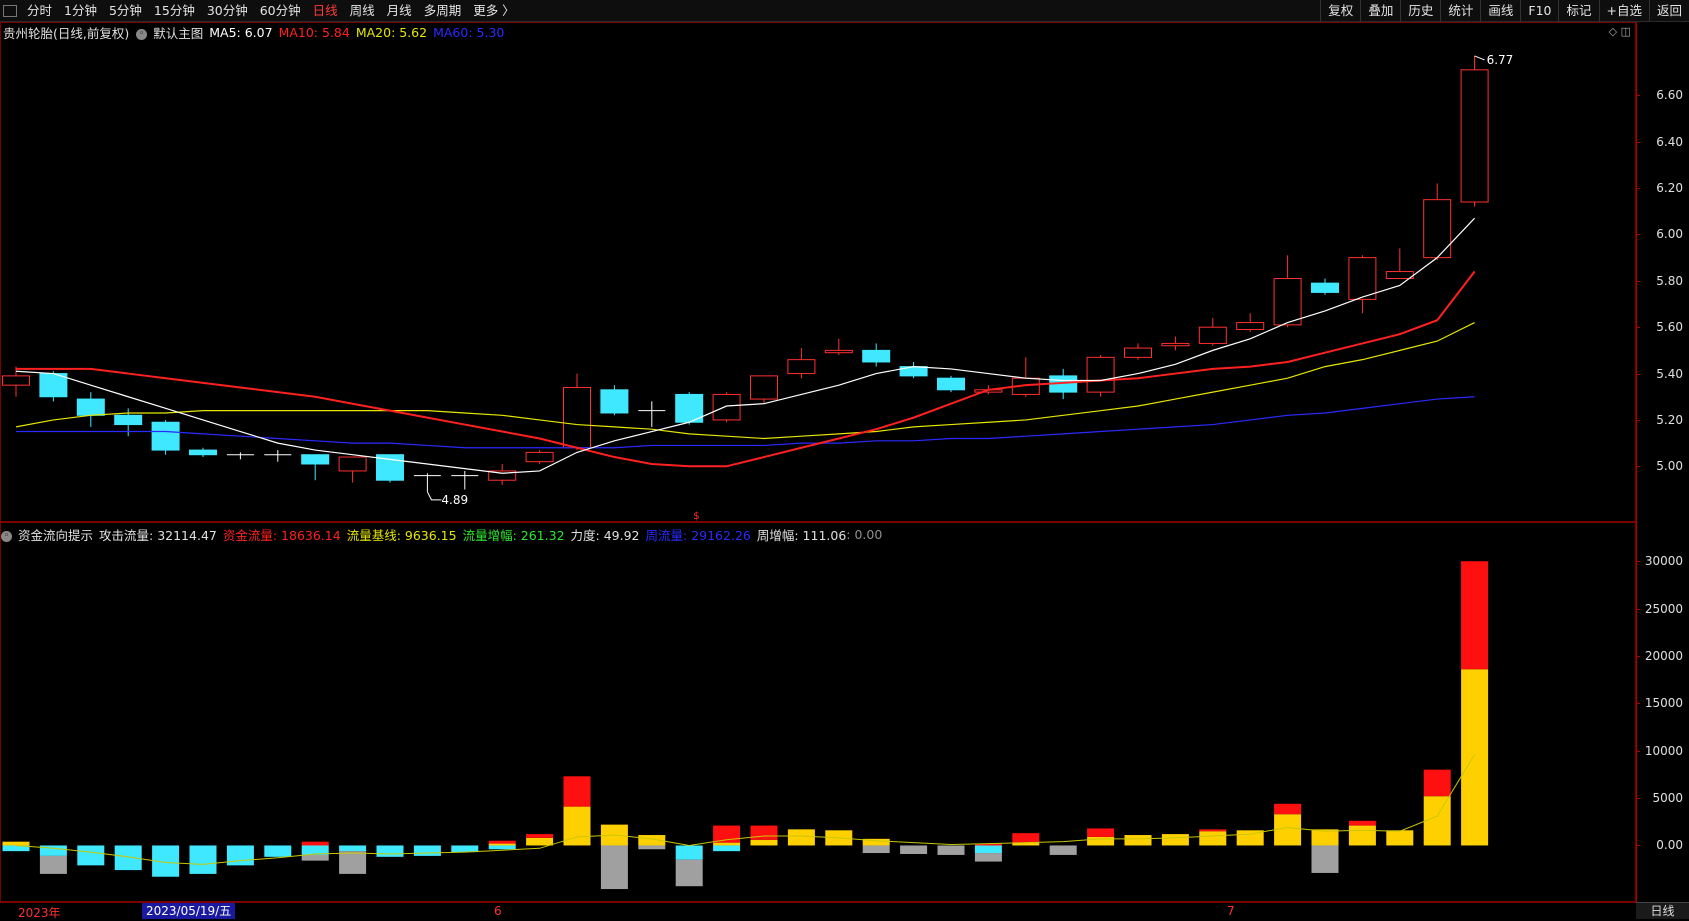  Describe the element at coordinates (1663, 608) in the screenshot. I see `volume-tick-label: 25000` at that location.